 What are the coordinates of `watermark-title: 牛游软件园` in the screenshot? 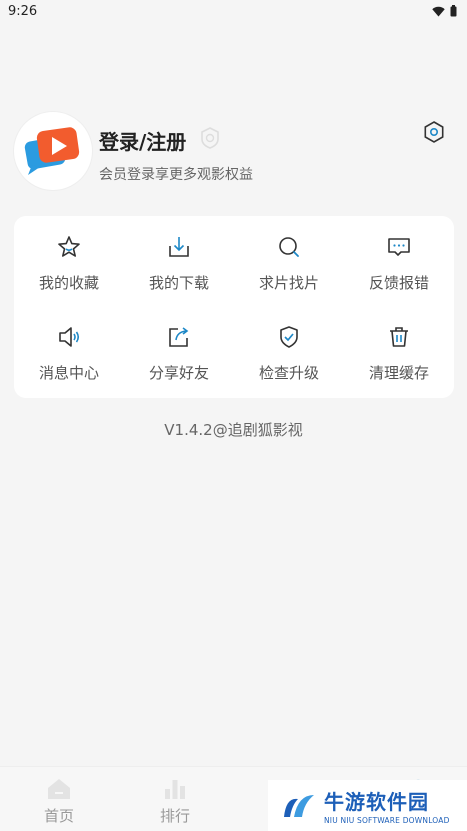 It's located at (376, 802).